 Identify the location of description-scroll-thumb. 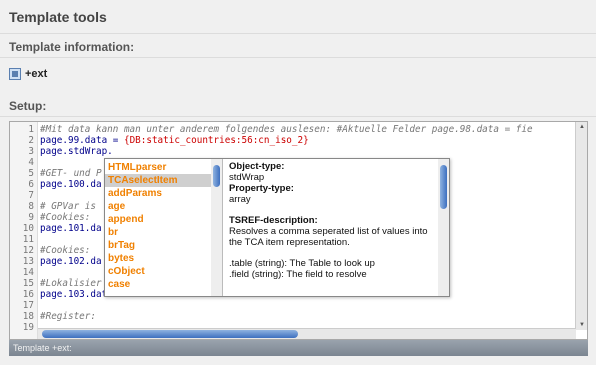
(443, 187).